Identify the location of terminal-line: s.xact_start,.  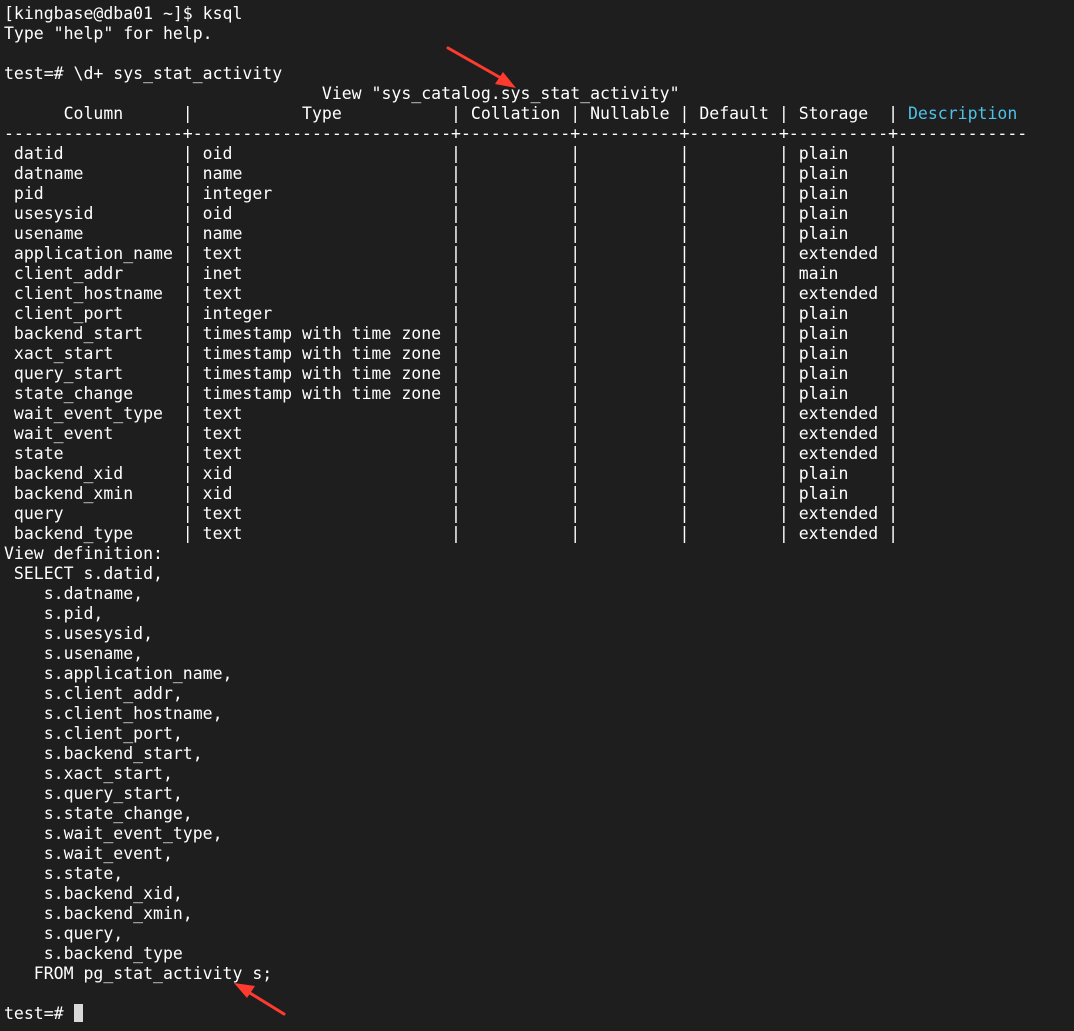
(88, 773).